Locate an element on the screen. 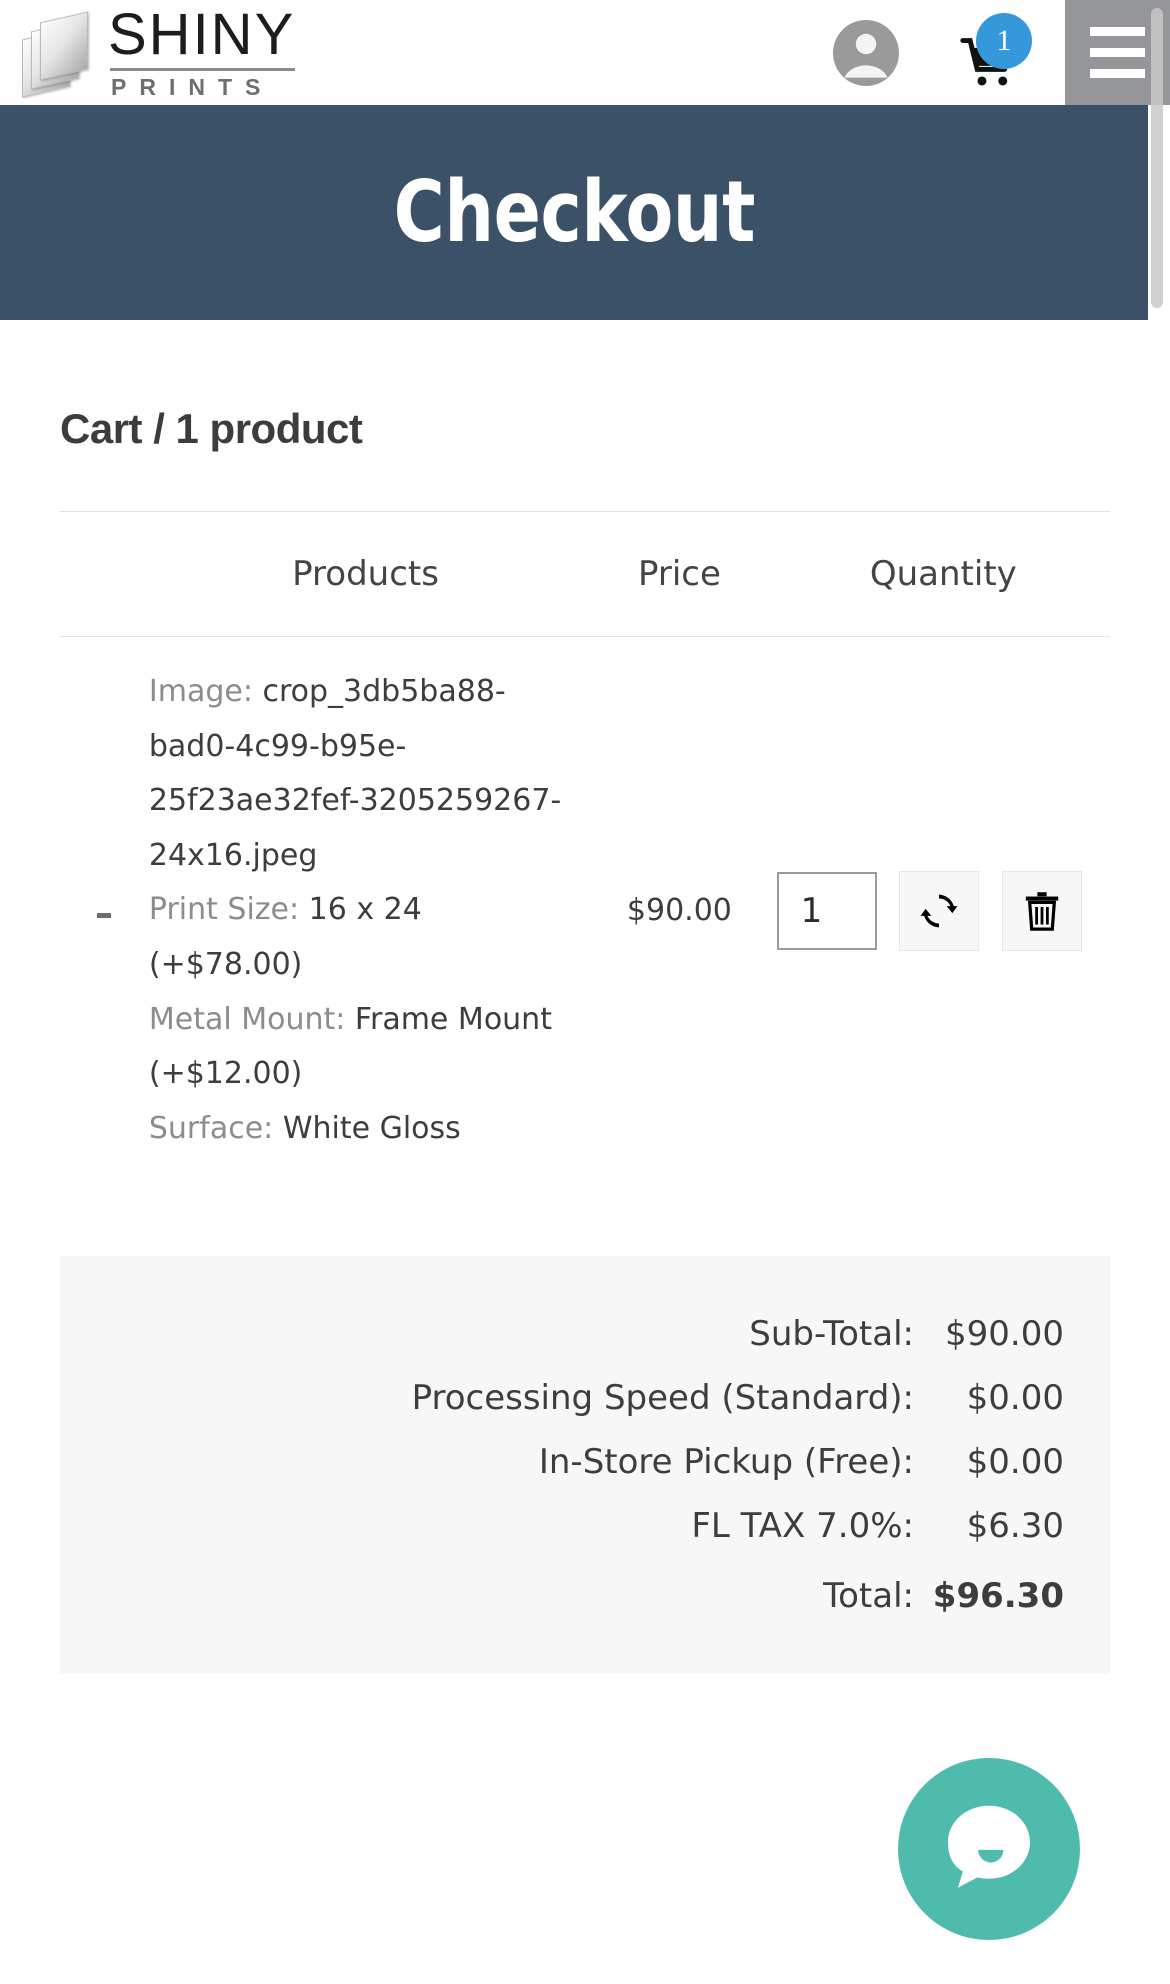 This screenshot has width=1170, height=1984. logo-primary-text: SHINY is located at coordinates (202, 34).